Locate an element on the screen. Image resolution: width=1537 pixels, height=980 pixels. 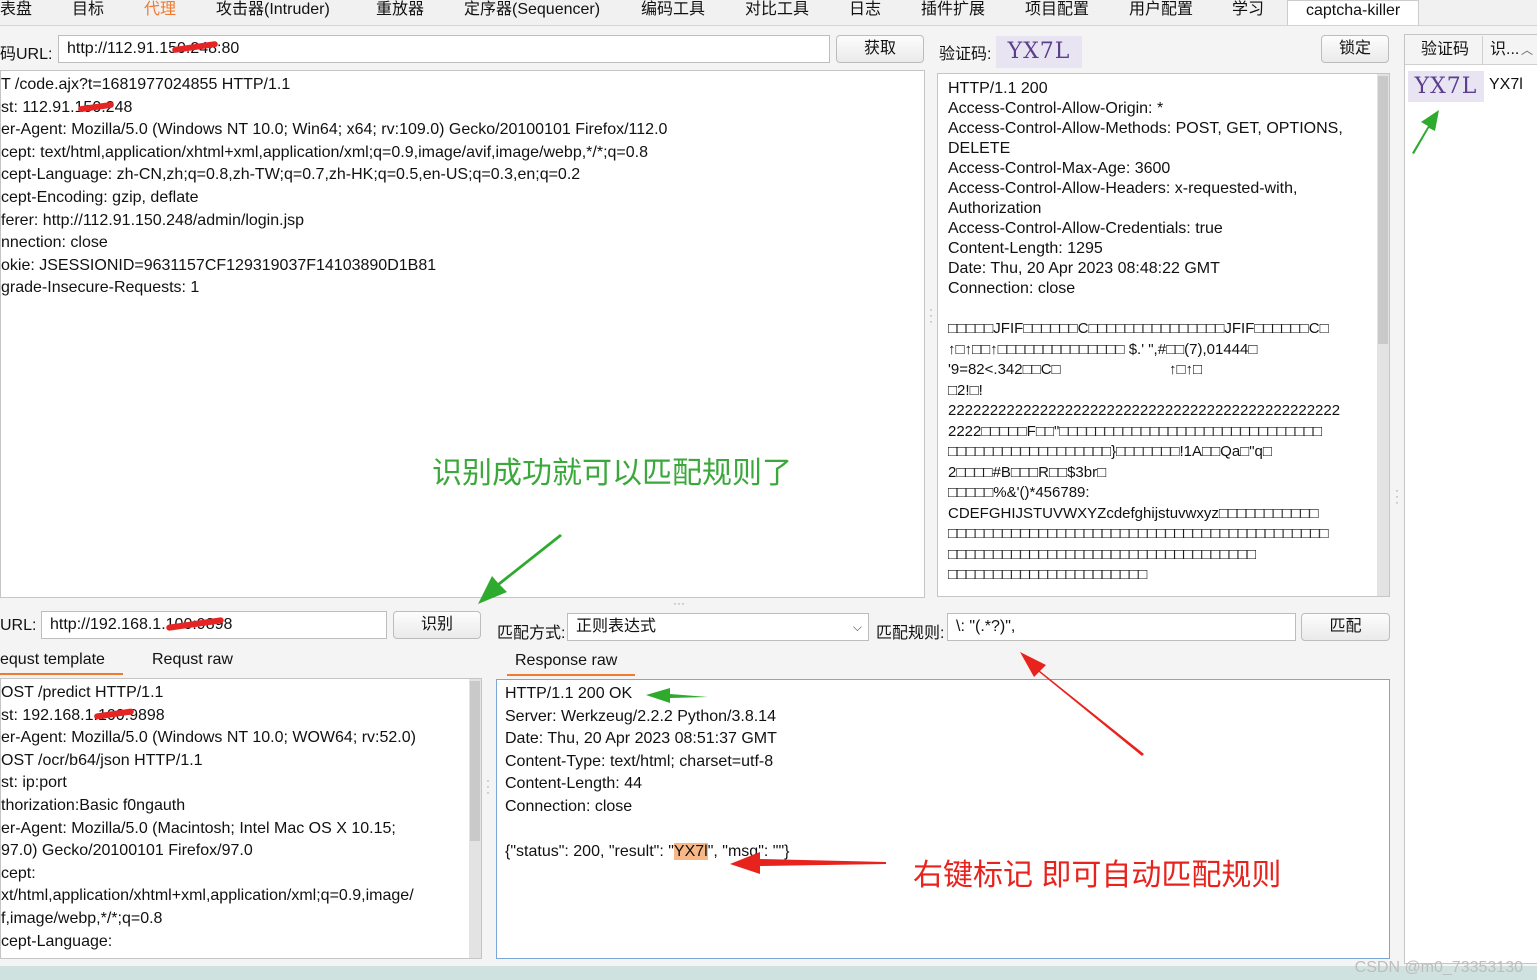
status-strip is located at coordinates (768, 973).